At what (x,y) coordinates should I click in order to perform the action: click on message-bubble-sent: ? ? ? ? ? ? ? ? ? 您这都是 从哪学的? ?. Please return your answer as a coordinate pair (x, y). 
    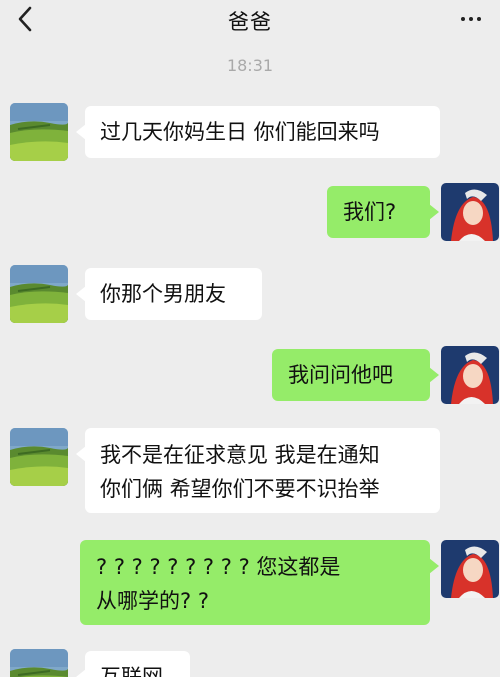
    Looking at the image, I should click on (259, 582).